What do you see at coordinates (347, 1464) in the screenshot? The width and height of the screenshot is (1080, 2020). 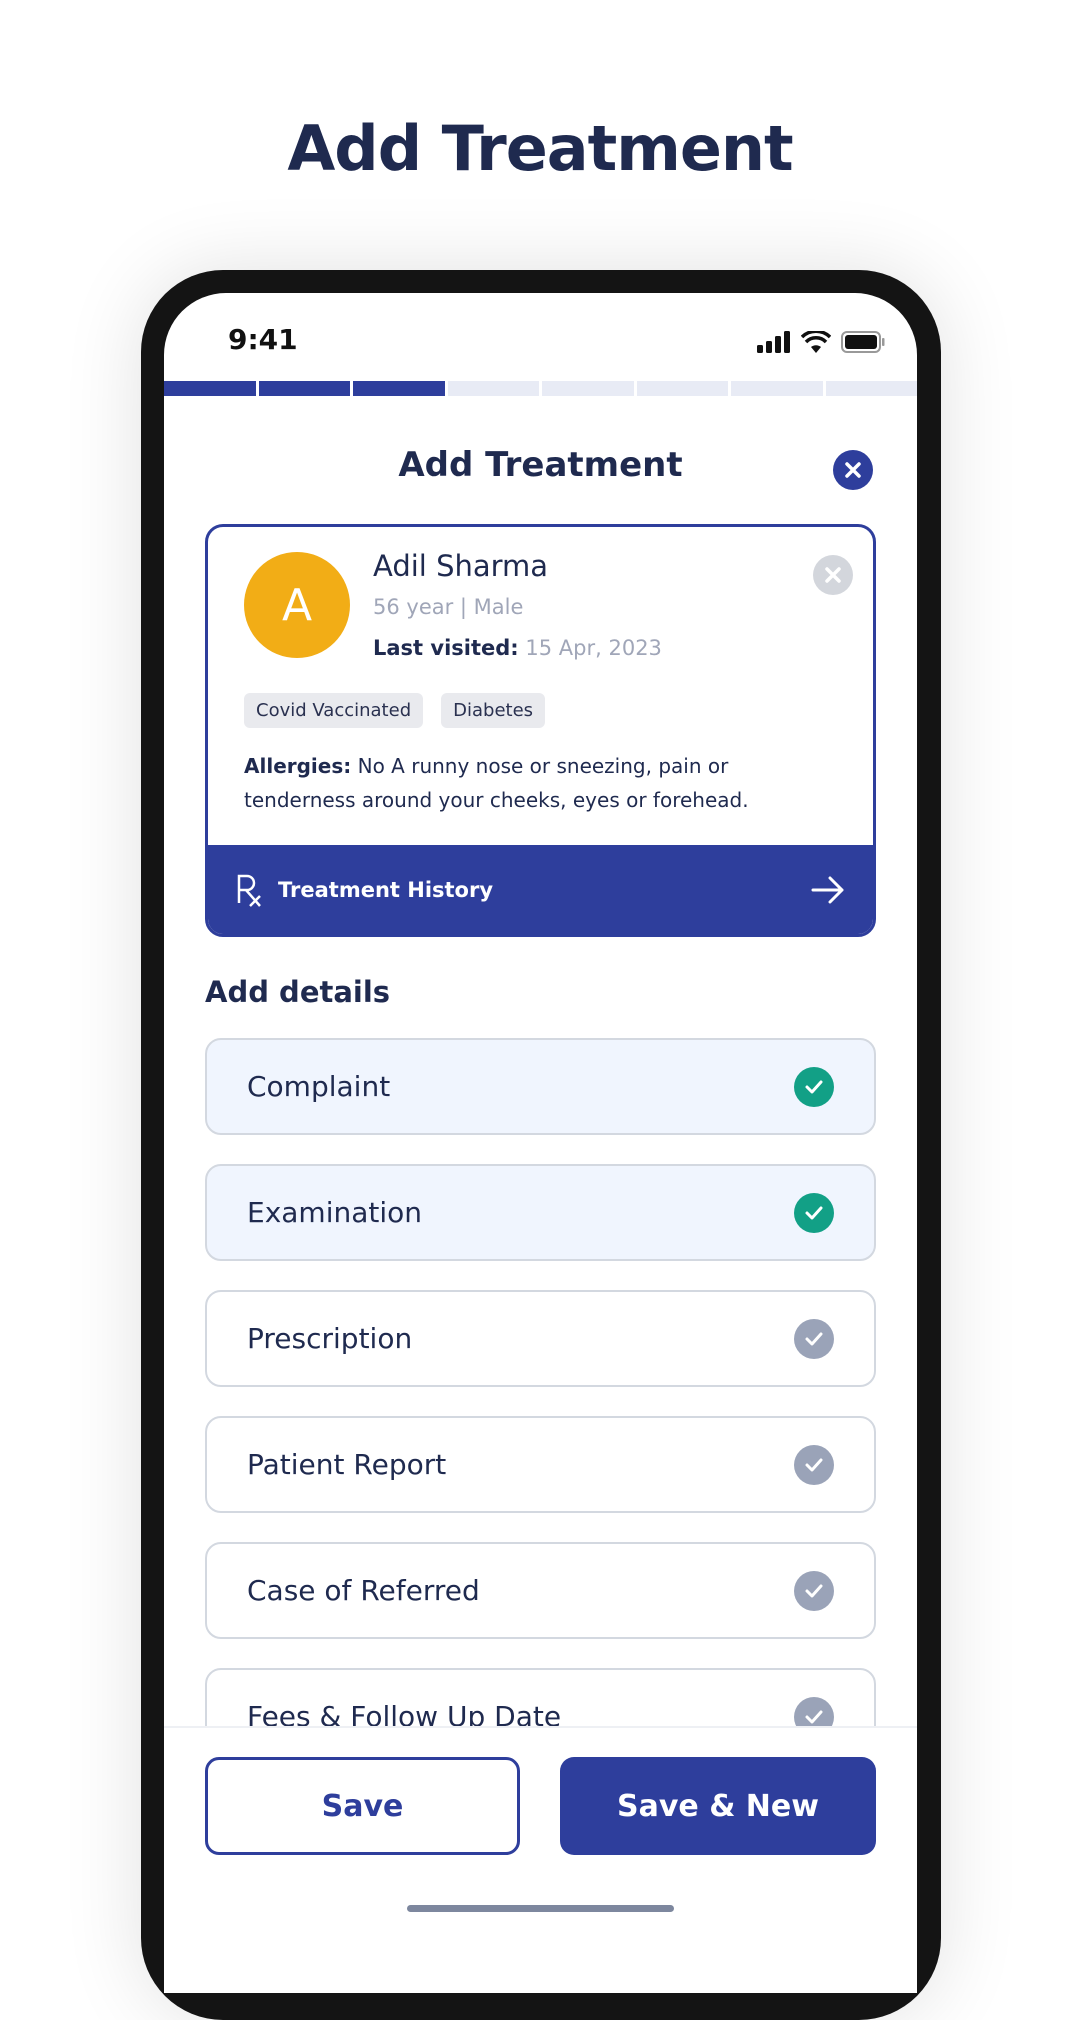 I see `detail-item-label: Patient Report` at bounding box center [347, 1464].